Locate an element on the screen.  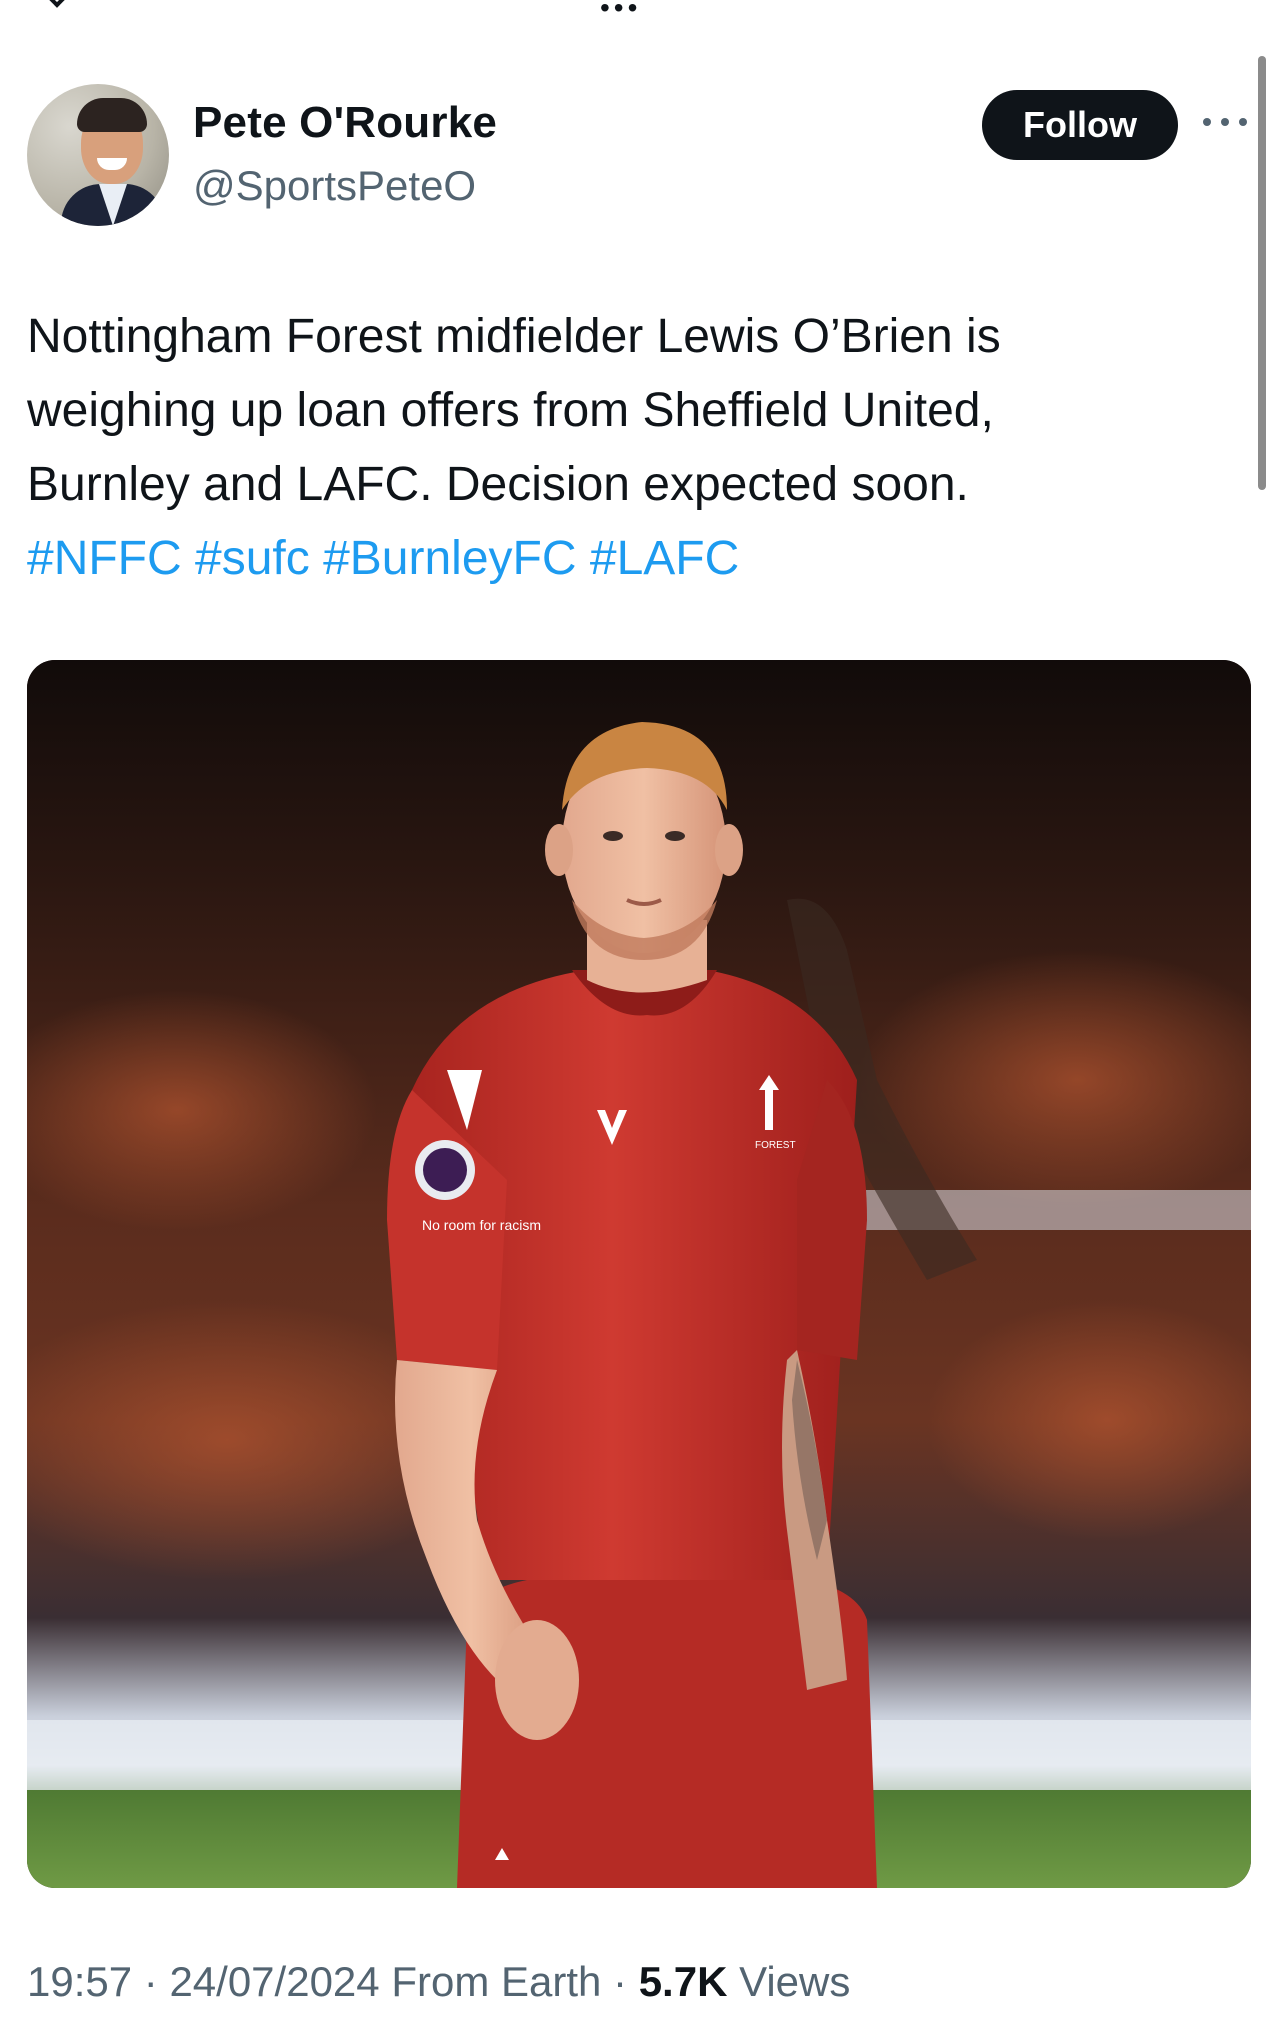
more-horizontal-icon is located at coordinates (1225, 122).